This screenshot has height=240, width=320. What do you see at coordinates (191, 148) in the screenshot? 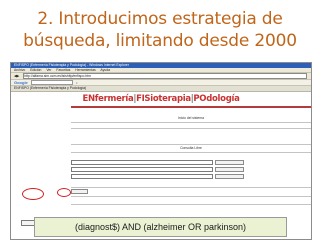
I see `section-title-query: Consulta Libre` at bounding box center [191, 148].